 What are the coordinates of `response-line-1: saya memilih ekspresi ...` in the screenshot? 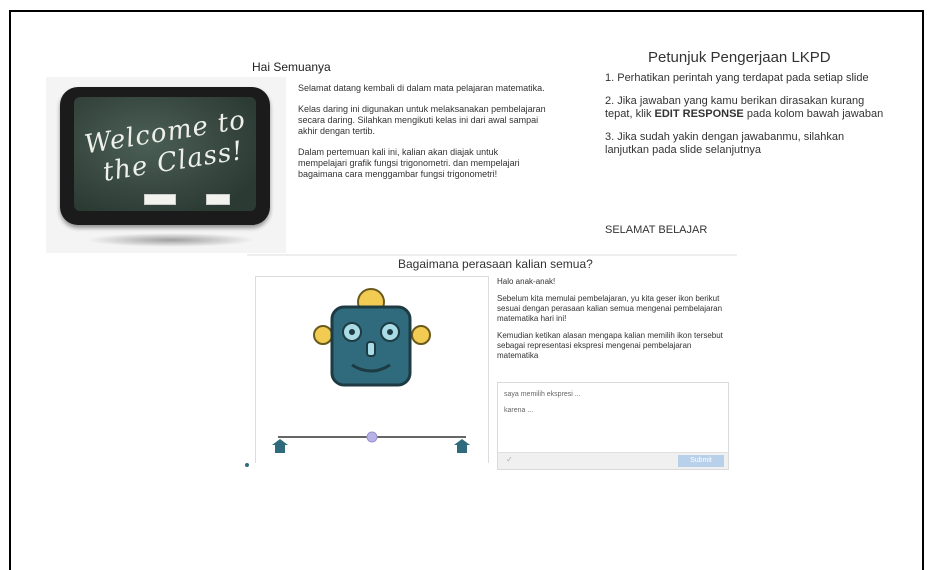 It's located at (542, 394).